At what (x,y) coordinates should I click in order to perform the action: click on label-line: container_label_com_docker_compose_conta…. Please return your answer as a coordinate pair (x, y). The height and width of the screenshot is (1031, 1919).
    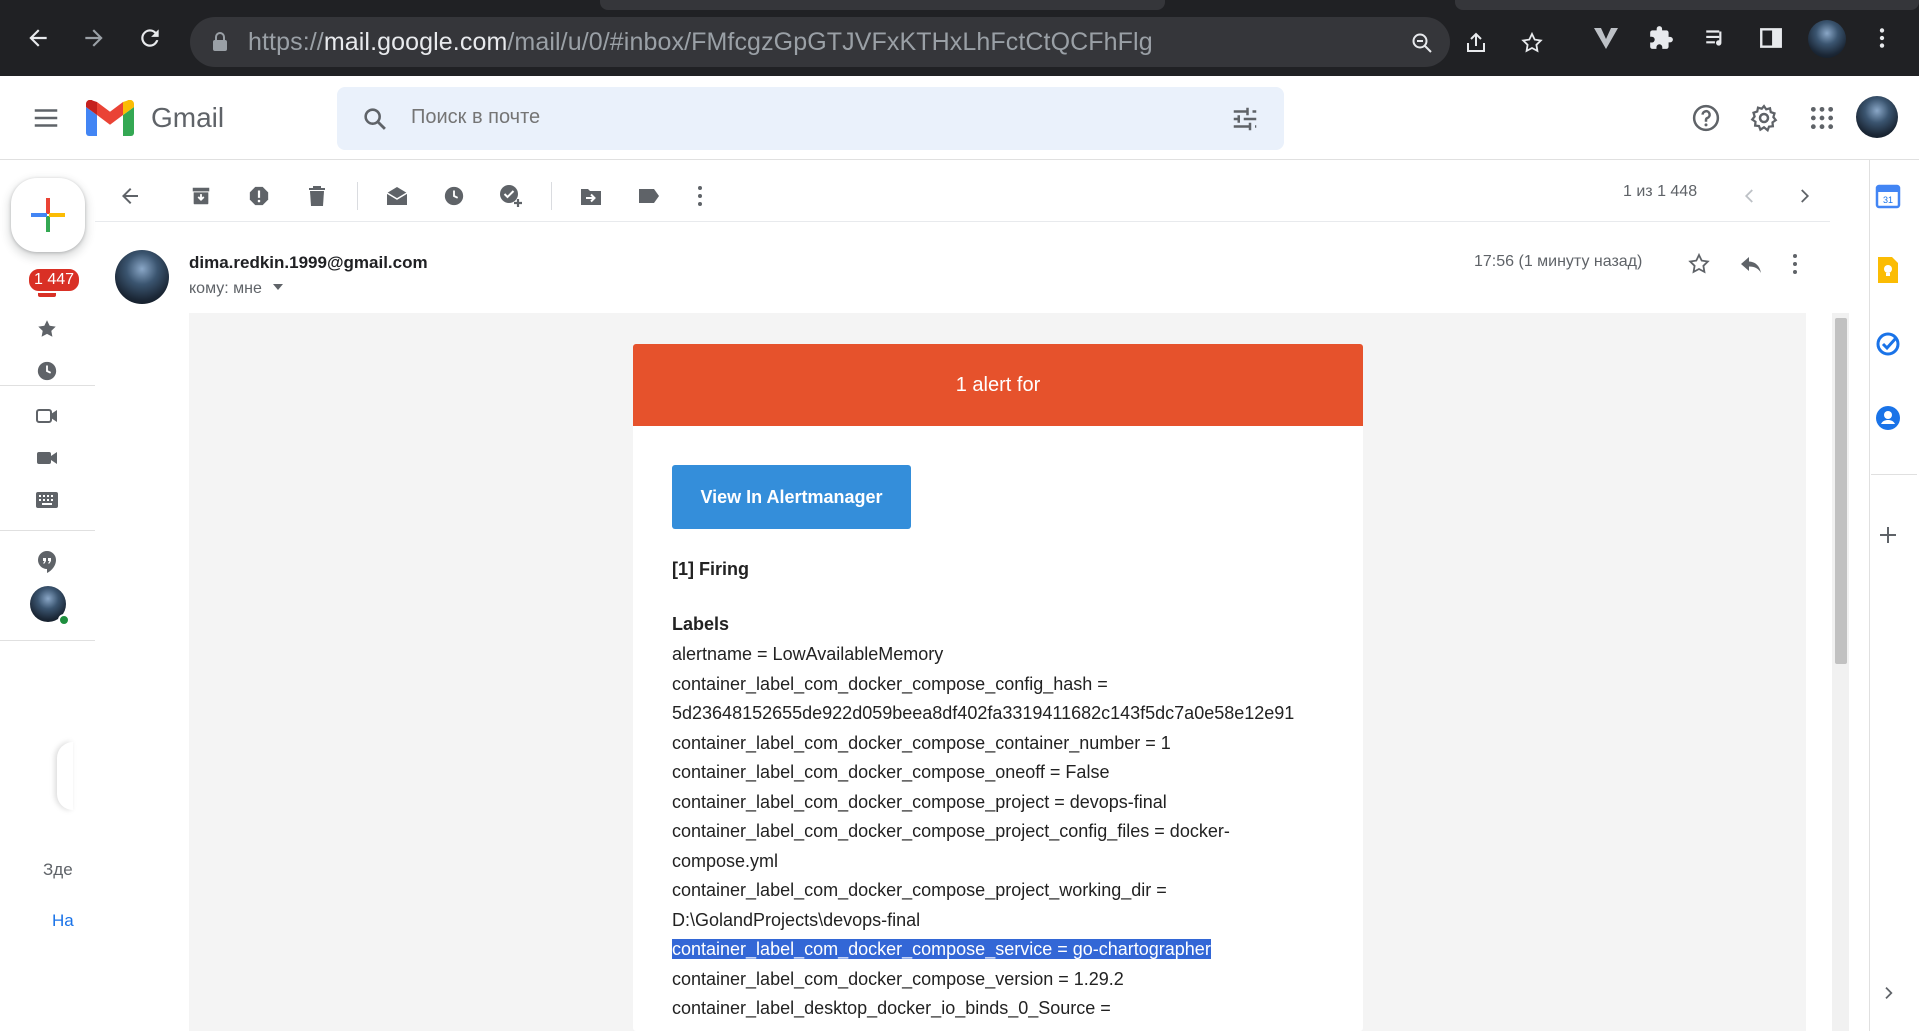
    Looking at the image, I should click on (921, 742).